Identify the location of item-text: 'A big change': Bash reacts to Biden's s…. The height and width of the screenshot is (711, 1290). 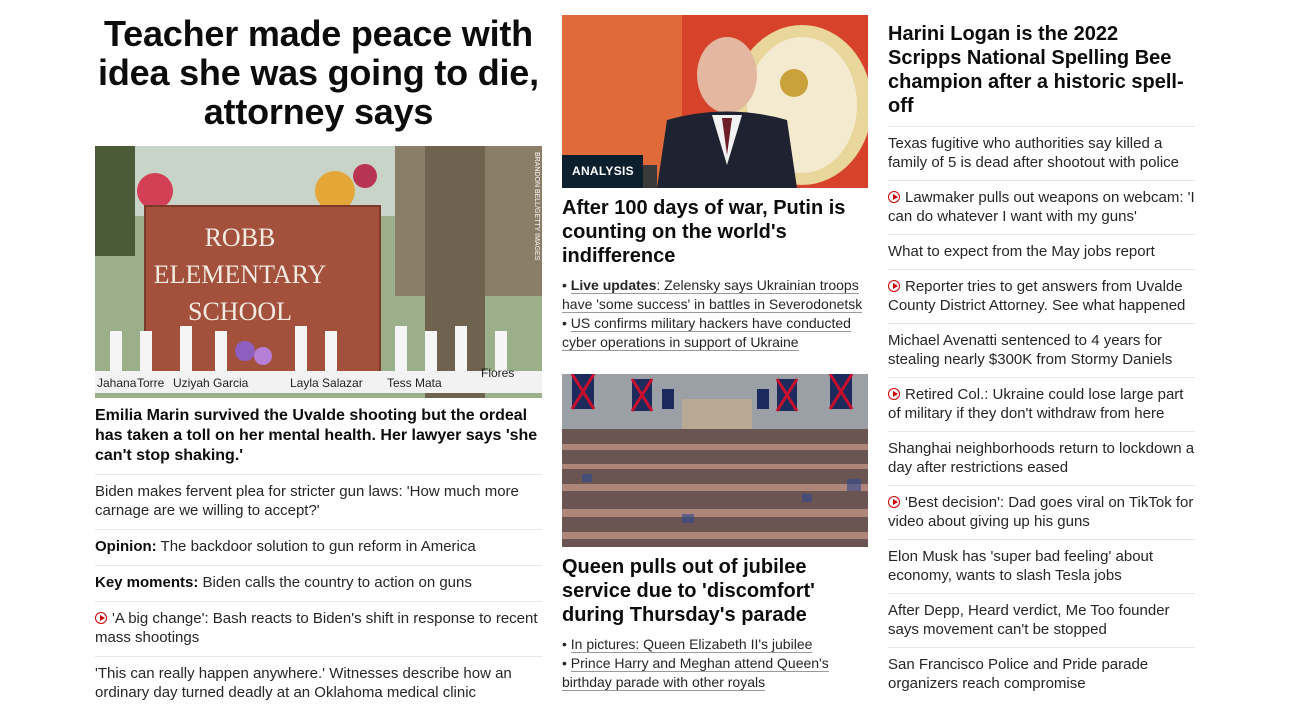
(316, 628).